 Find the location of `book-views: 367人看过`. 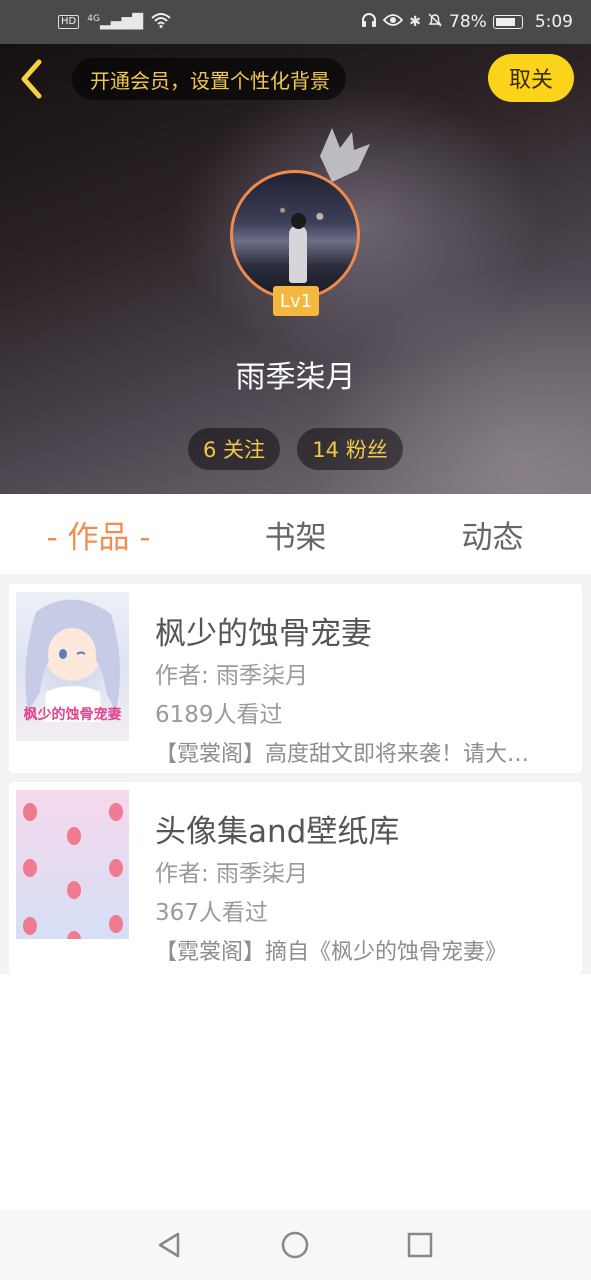

book-views: 367人看过 is located at coordinates (211, 913).